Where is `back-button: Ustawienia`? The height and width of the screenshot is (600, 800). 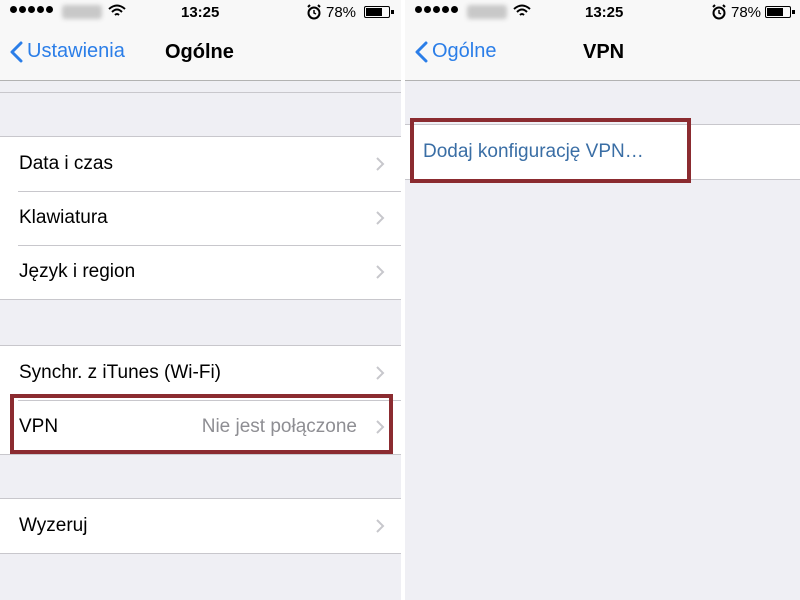
back-button: Ustawienia is located at coordinates (67, 51).